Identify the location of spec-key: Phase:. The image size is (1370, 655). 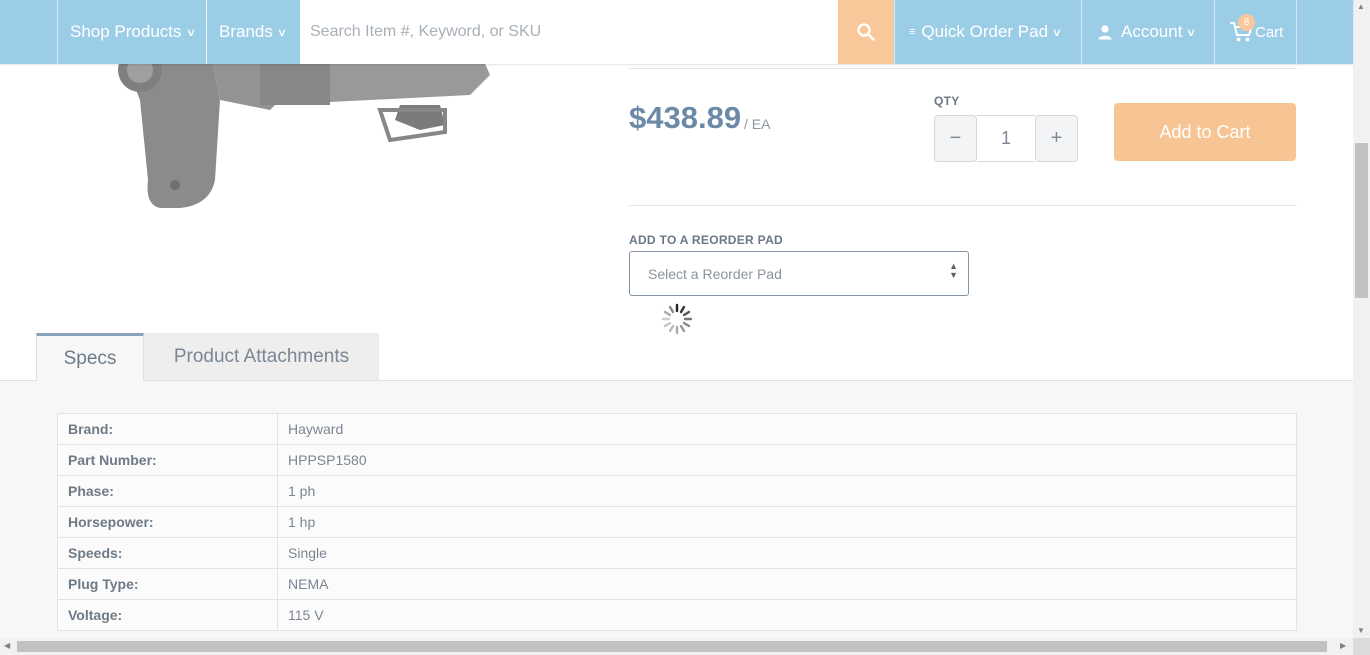
(167, 491).